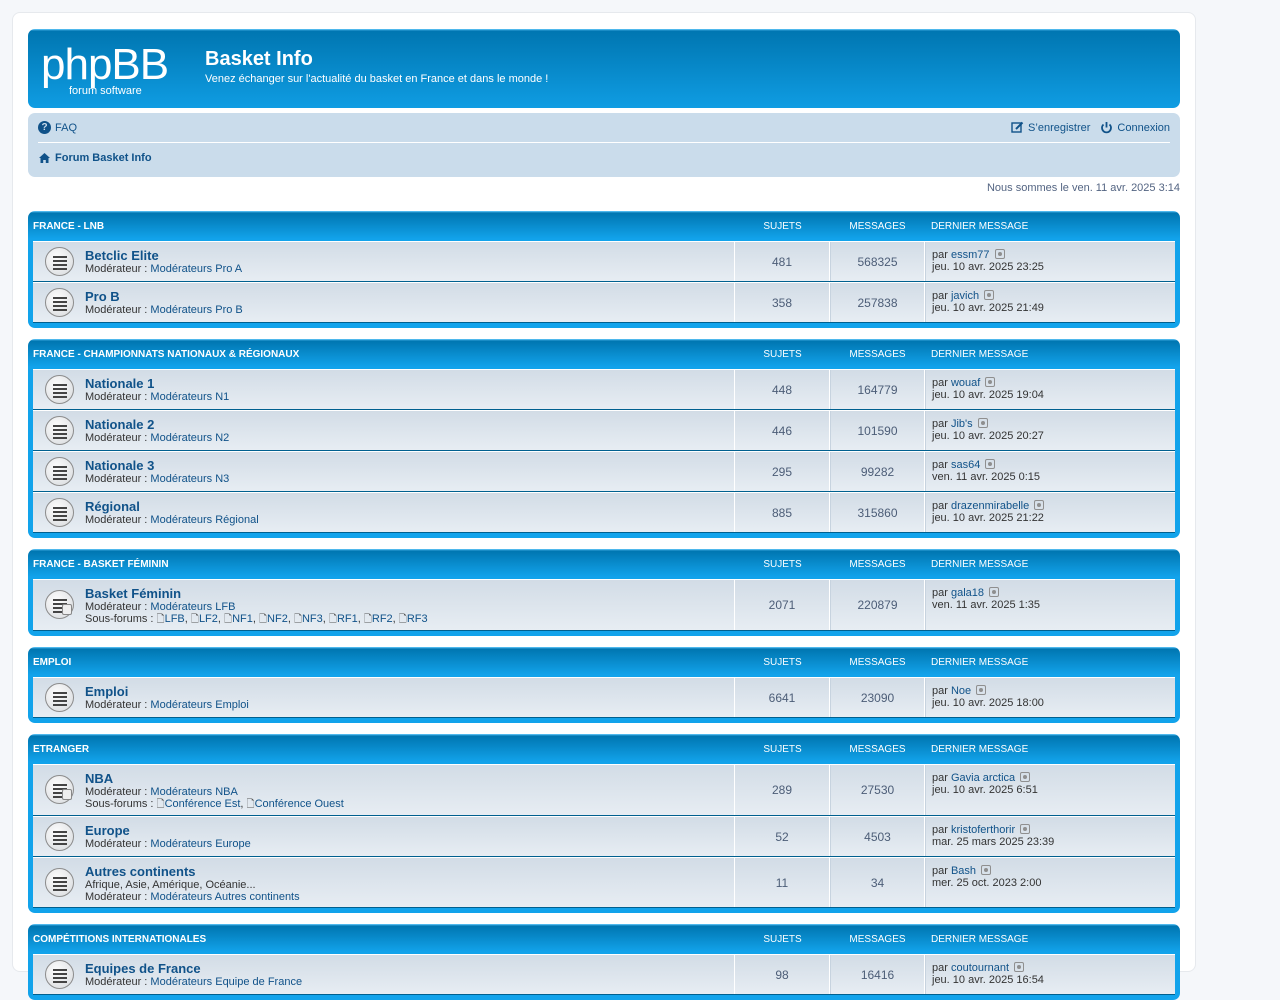  What do you see at coordinates (962, 424) in the screenshot?
I see `last-post-author: Jib's` at bounding box center [962, 424].